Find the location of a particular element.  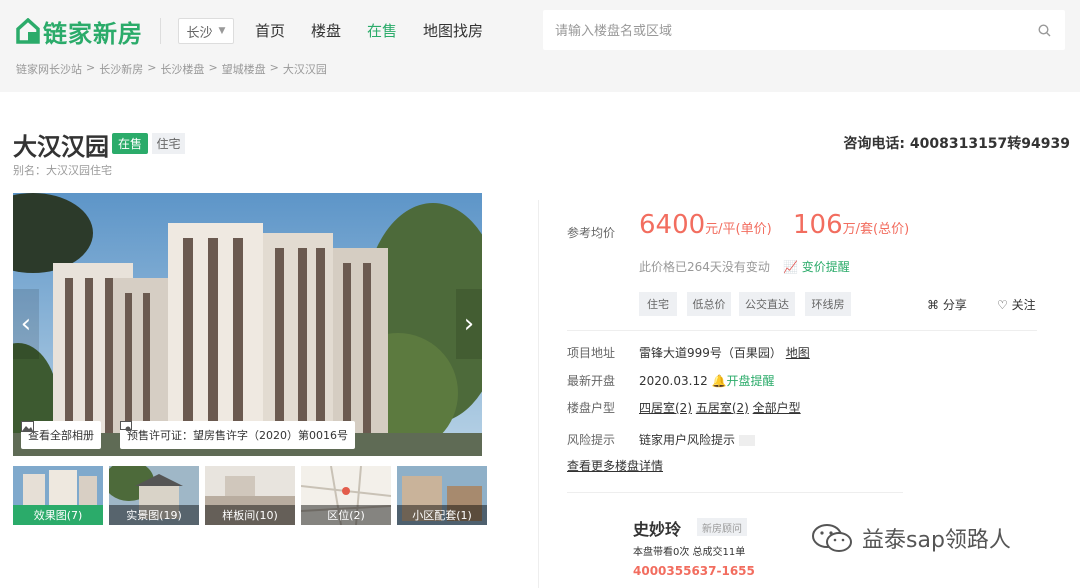

thumb-location-label: 区位(2) is located at coordinates (346, 515).